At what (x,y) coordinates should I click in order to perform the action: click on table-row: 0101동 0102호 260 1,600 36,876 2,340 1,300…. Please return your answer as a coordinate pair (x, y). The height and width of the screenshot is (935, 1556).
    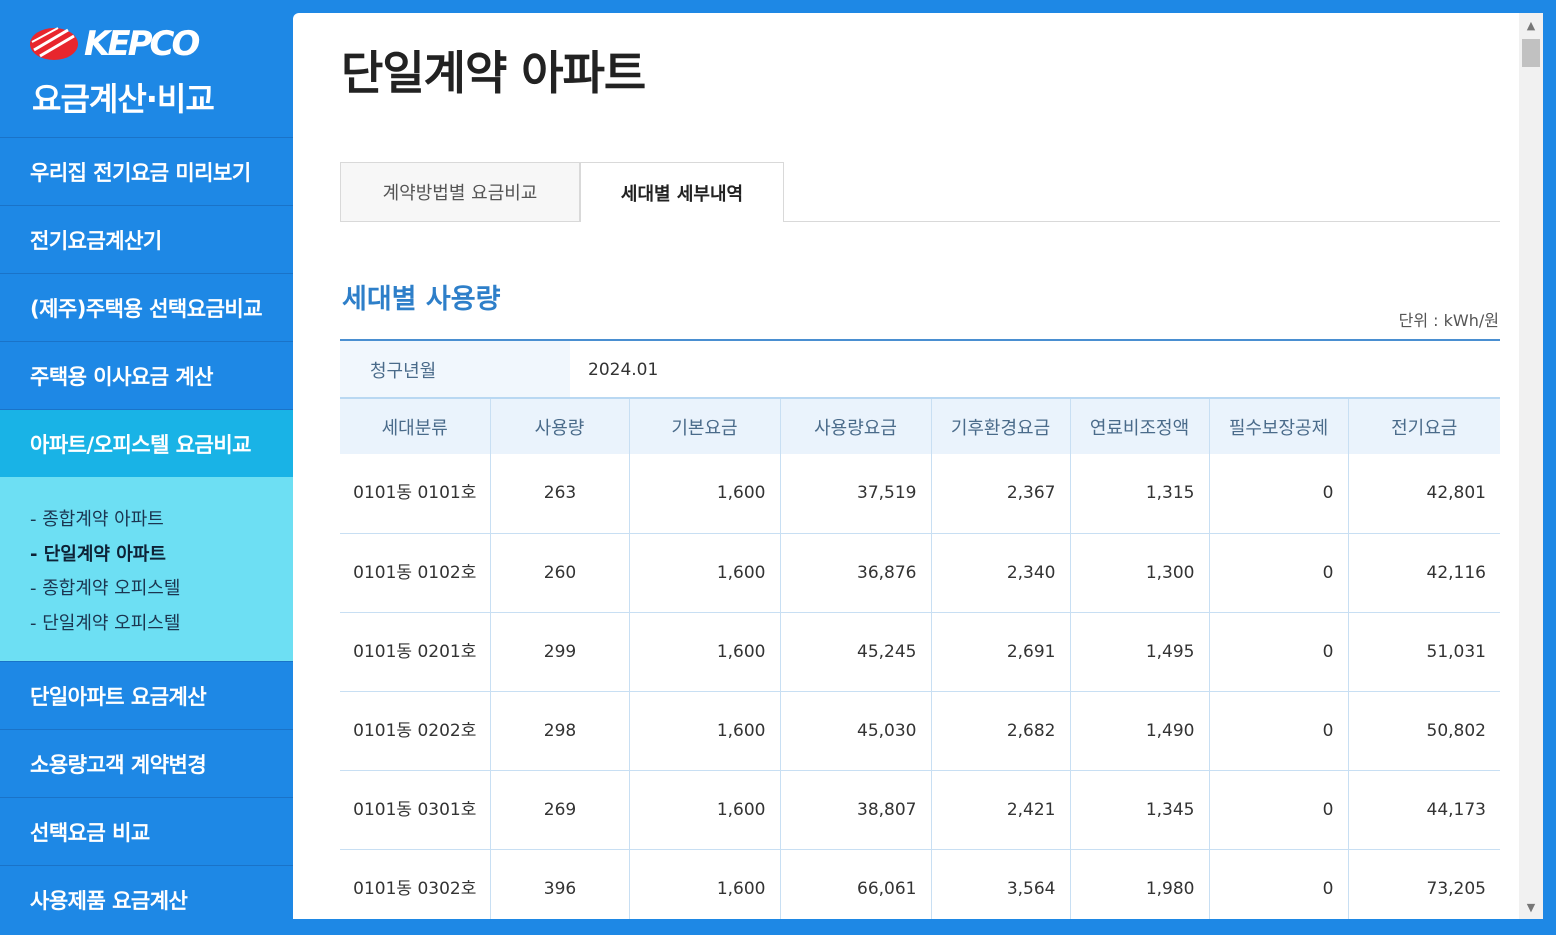
    Looking at the image, I should click on (920, 573).